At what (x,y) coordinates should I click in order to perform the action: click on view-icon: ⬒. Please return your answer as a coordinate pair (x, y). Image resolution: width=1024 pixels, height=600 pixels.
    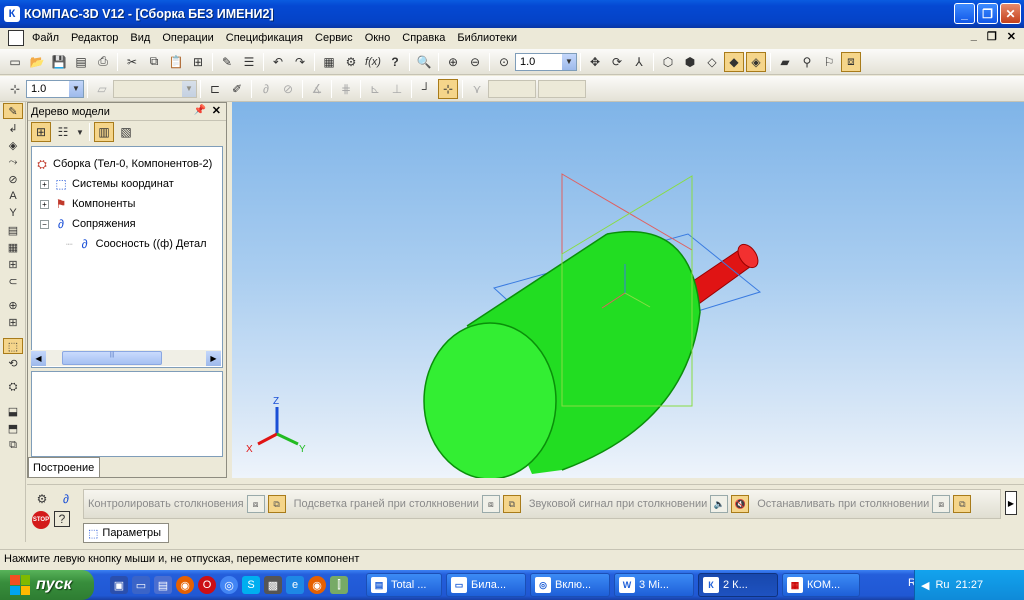
    Looking at the image, I should click on (13, 428).